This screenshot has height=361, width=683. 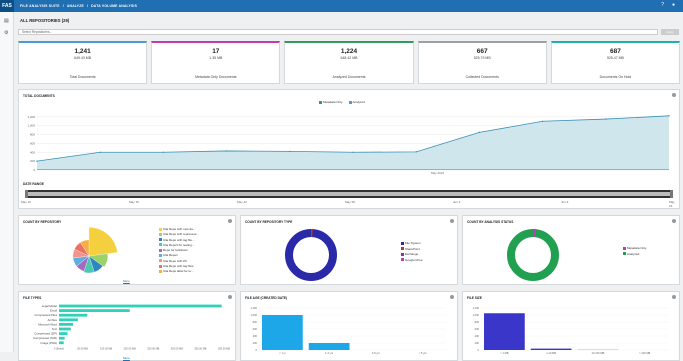 I want to click on kpi-metadata: 171.35 MBMetadata Only Documents, so click(x=215, y=62).